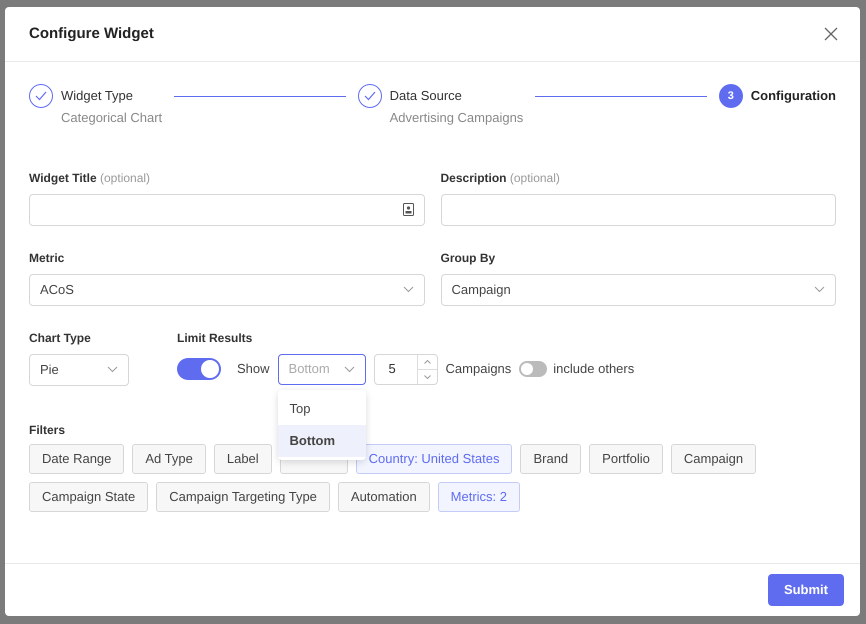 The image size is (866, 624). I want to click on select-field: Pie, so click(79, 370).